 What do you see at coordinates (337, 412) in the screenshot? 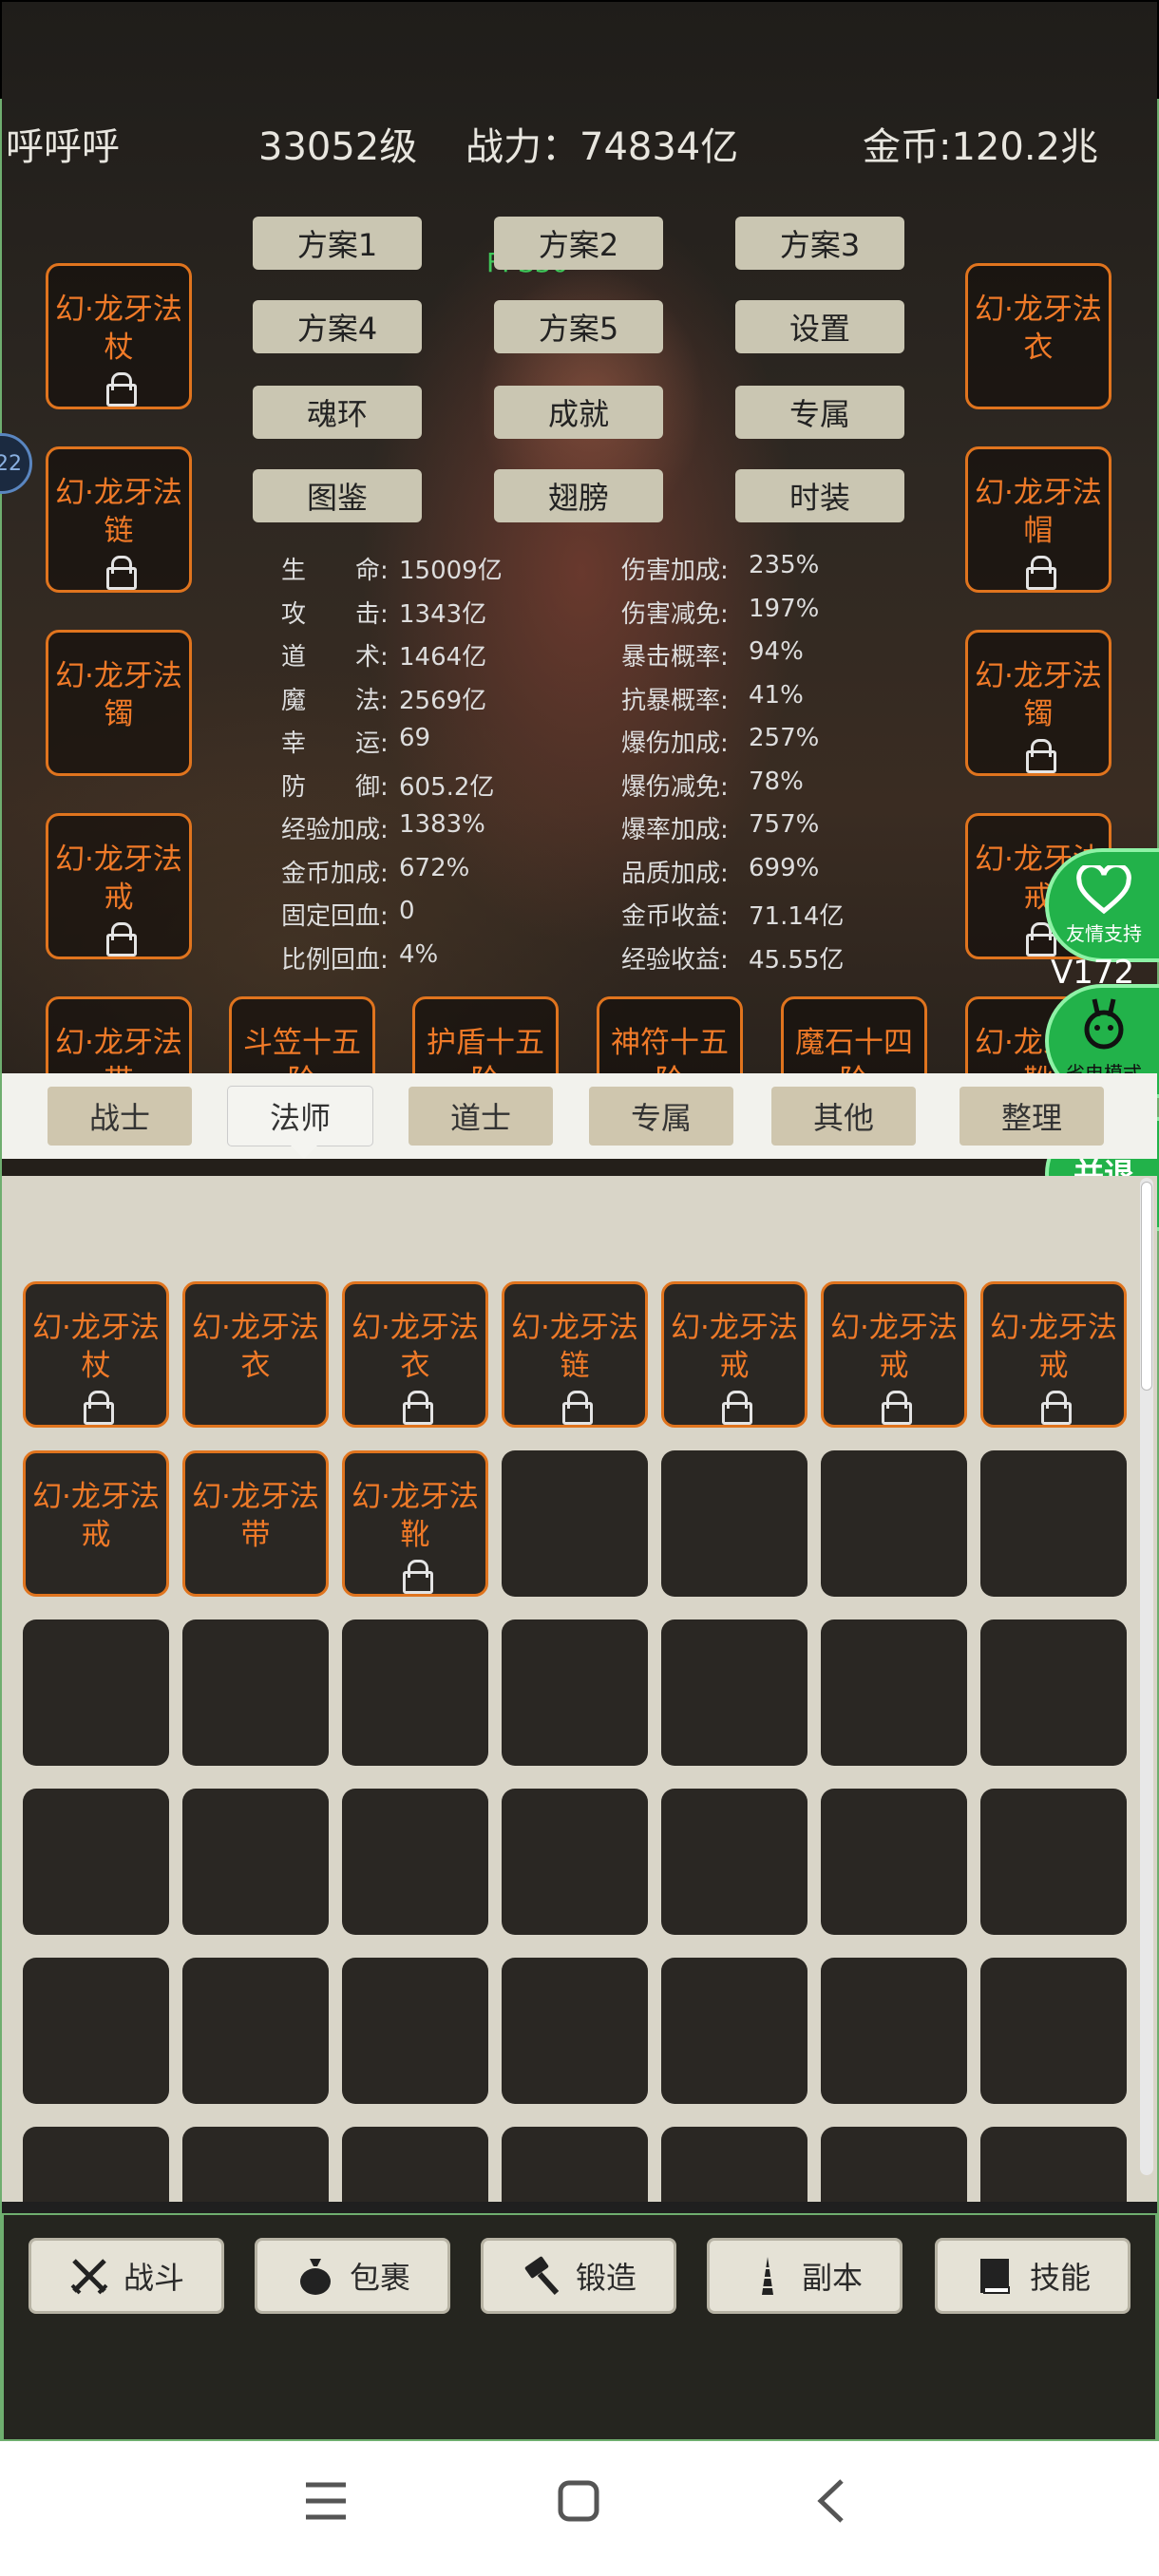
I see `plan-button-7: 魂环` at bounding box center [337, 412].